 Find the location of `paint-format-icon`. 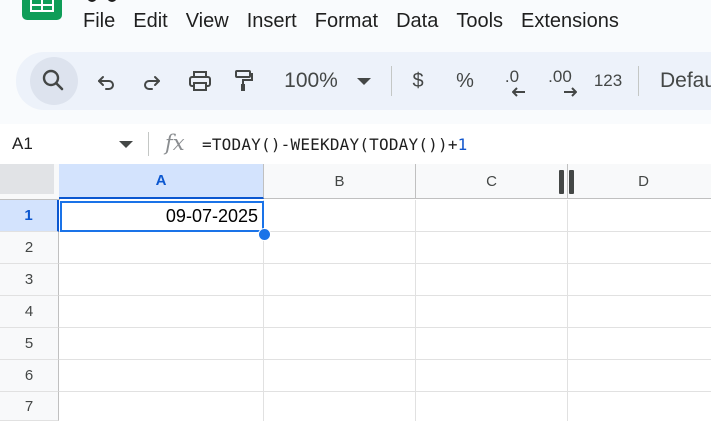

paint-format-icon is located at coordinates (244, 80).